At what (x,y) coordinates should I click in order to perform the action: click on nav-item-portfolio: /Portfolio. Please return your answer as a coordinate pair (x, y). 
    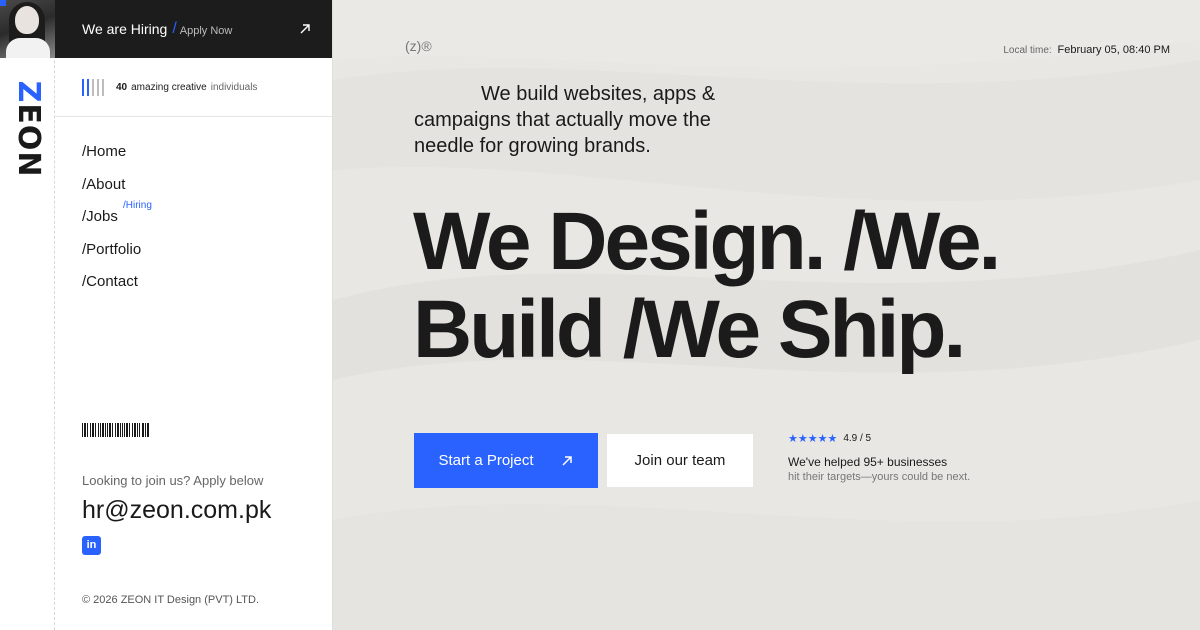
    Looking at the image, I should click on (111, 256).